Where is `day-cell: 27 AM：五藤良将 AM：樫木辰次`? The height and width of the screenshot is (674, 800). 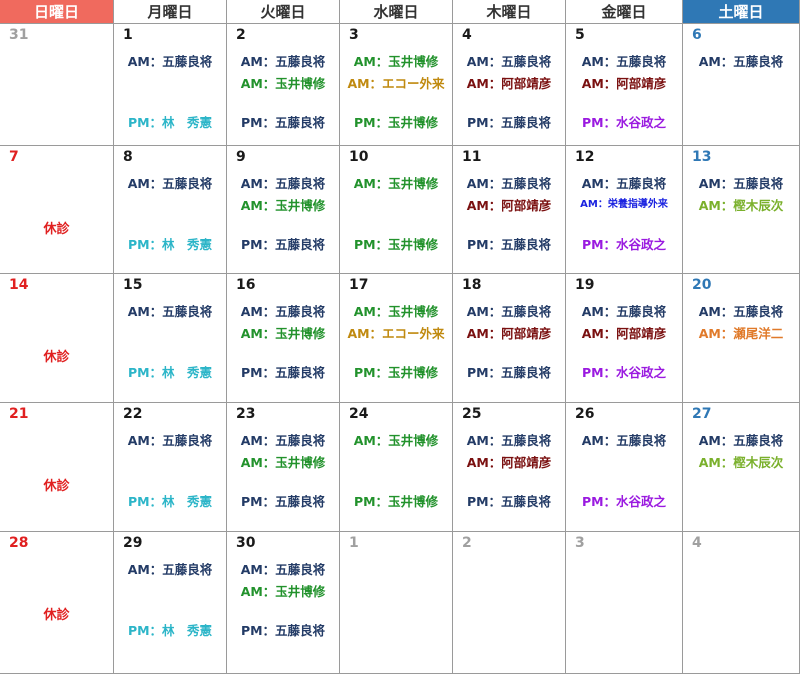
day-cell: 27 AM：五藤良将 AM：樫木辰次 is located at coordinates (741, 467).